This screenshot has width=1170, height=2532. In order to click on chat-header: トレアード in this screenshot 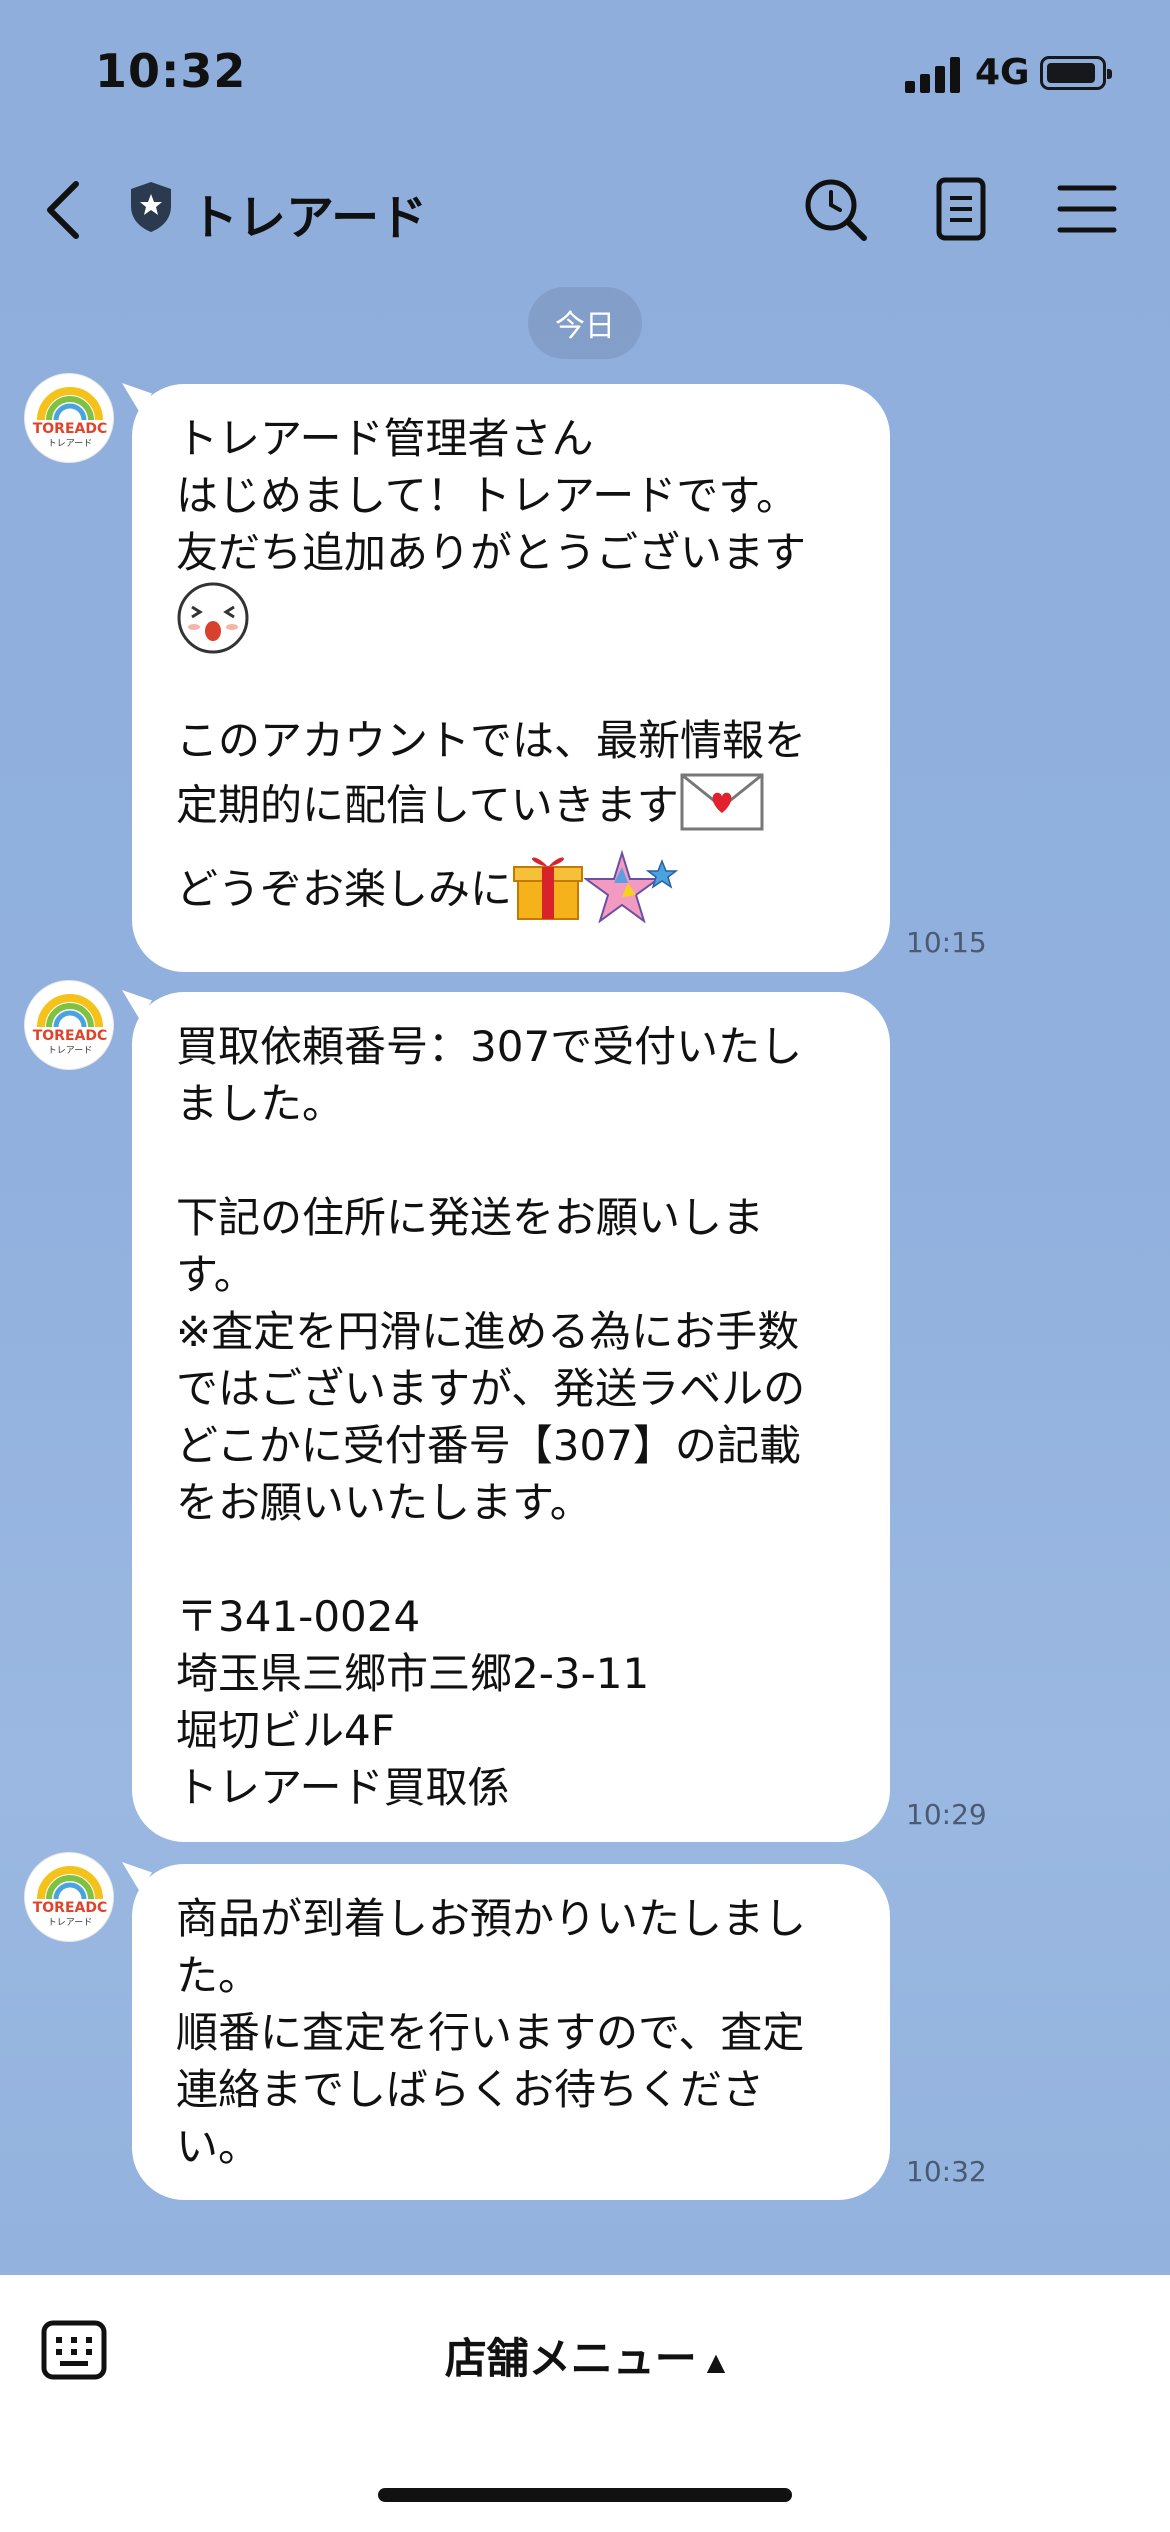, I will do `click(585, 210)`.